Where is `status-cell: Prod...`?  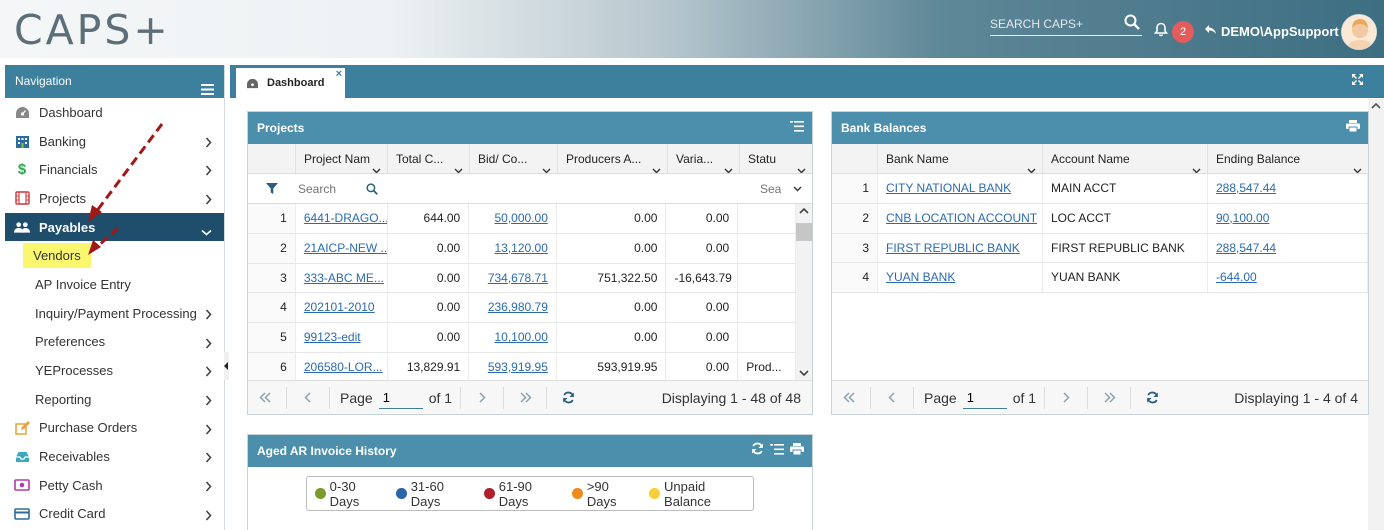 status-cell: Prod... is located at coordinates (767, 366).